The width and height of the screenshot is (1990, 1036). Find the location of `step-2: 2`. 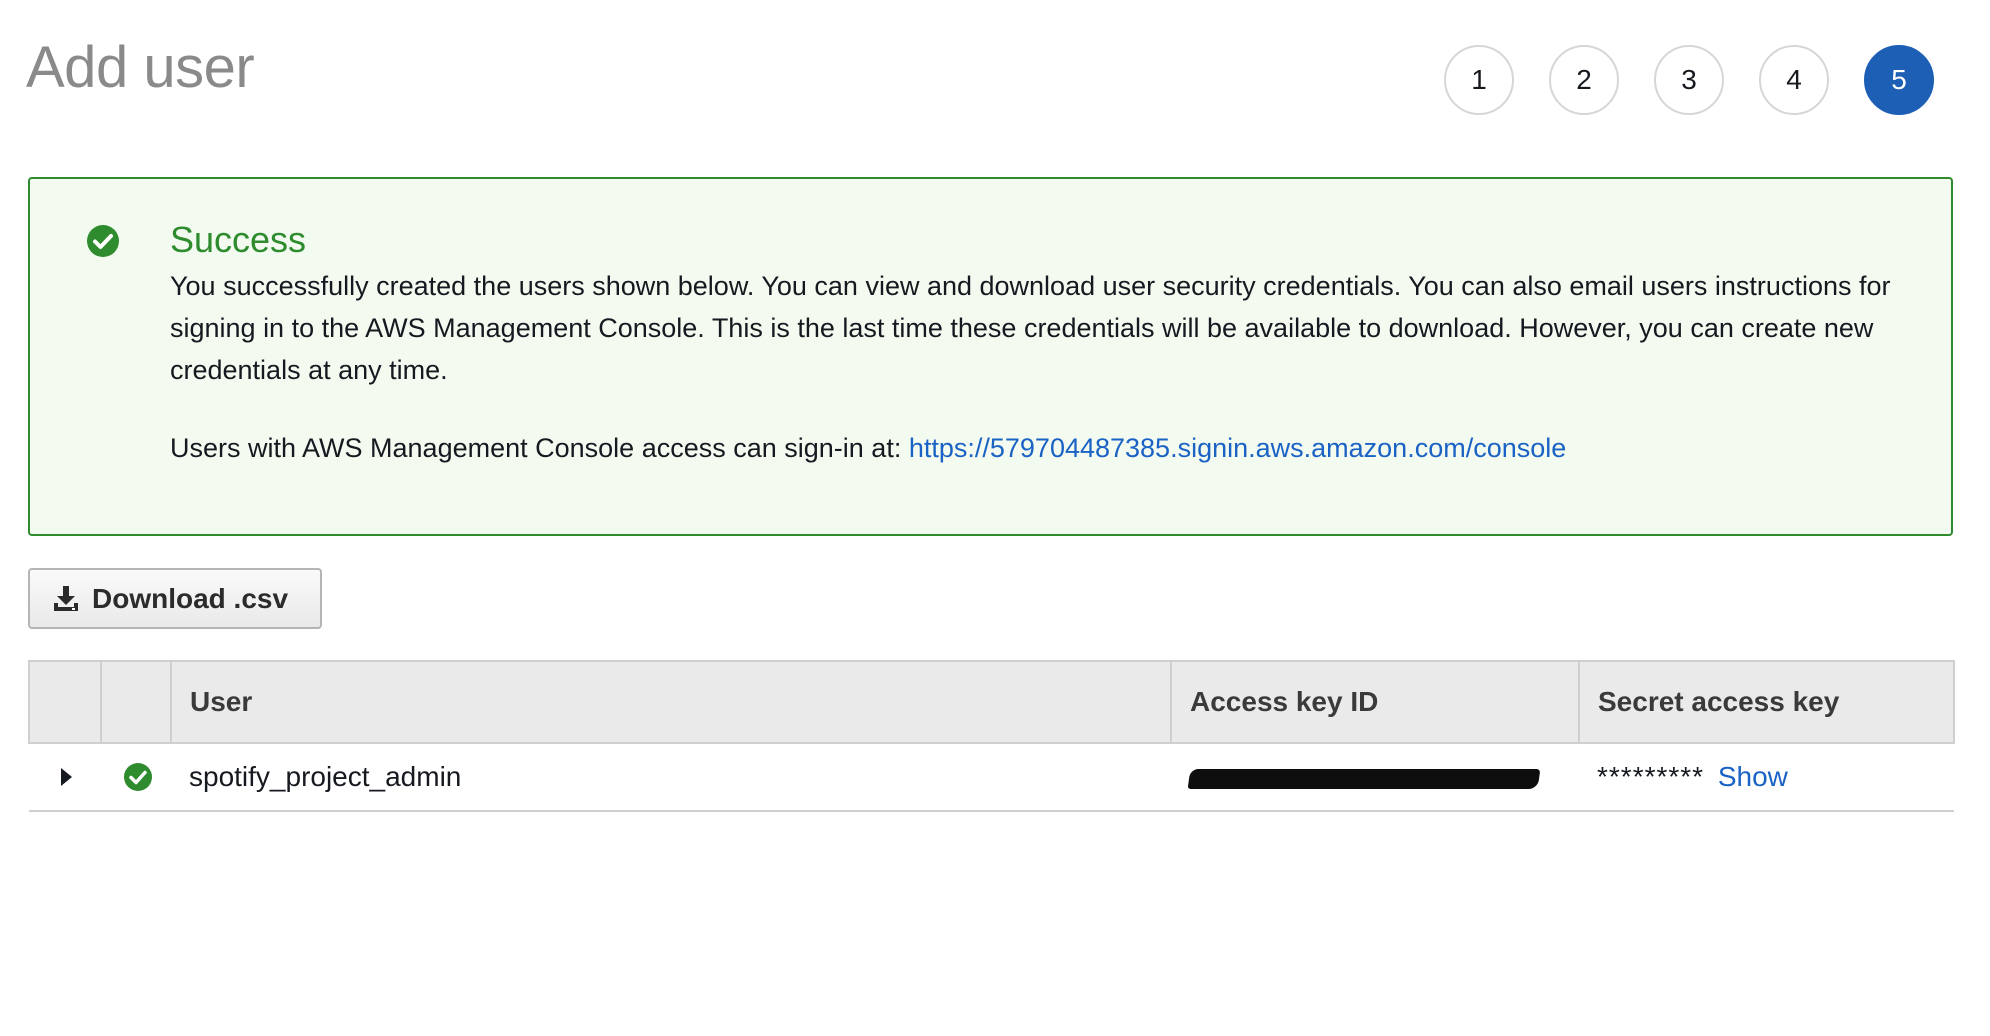

step-2: 2 is located at coordinates (1584, 80).